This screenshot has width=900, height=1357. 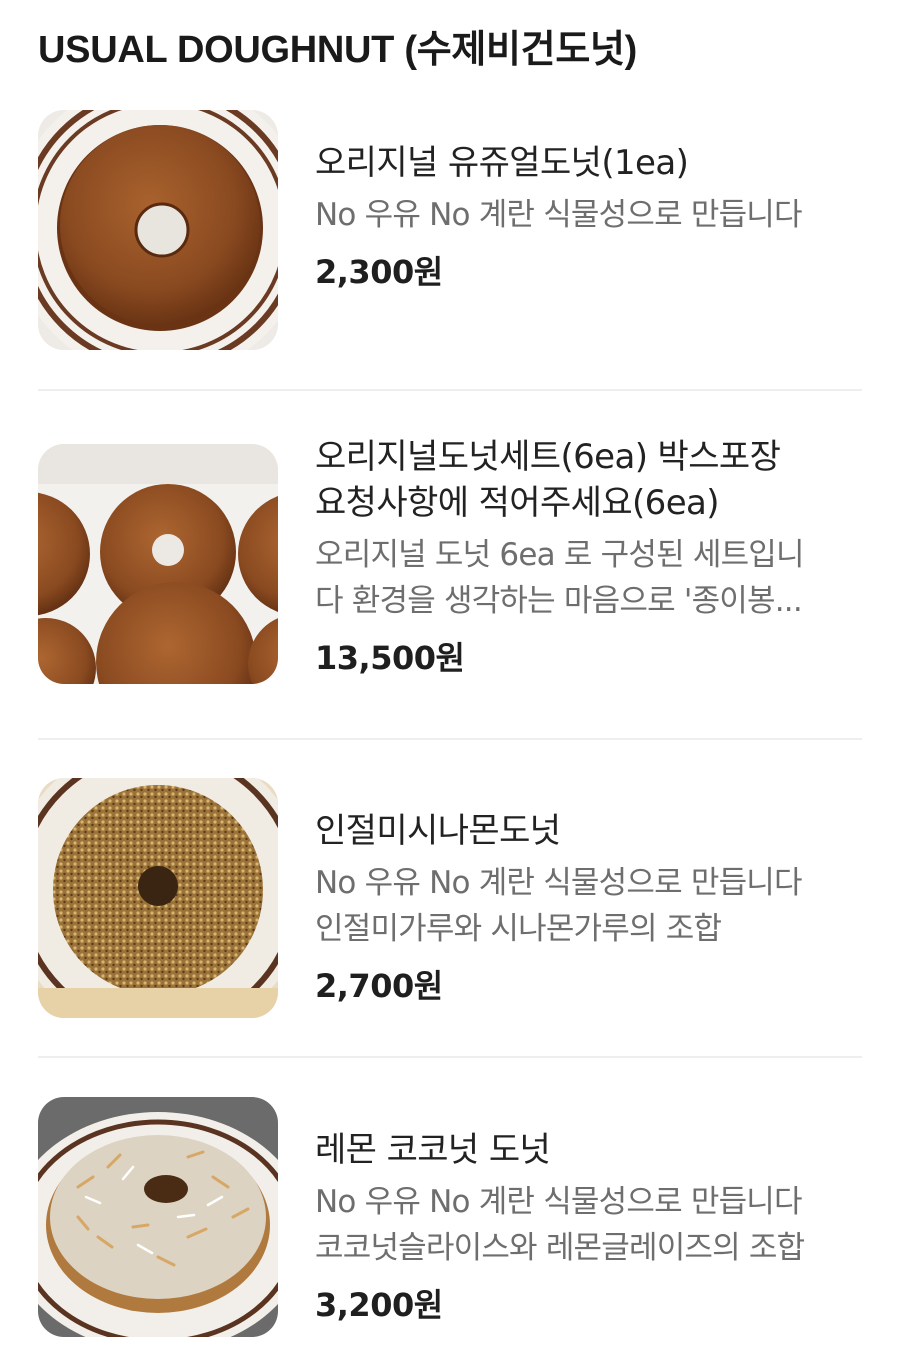 I want to click on lemon-coconut-doughnut-photo, so click(x=158, y=1217).